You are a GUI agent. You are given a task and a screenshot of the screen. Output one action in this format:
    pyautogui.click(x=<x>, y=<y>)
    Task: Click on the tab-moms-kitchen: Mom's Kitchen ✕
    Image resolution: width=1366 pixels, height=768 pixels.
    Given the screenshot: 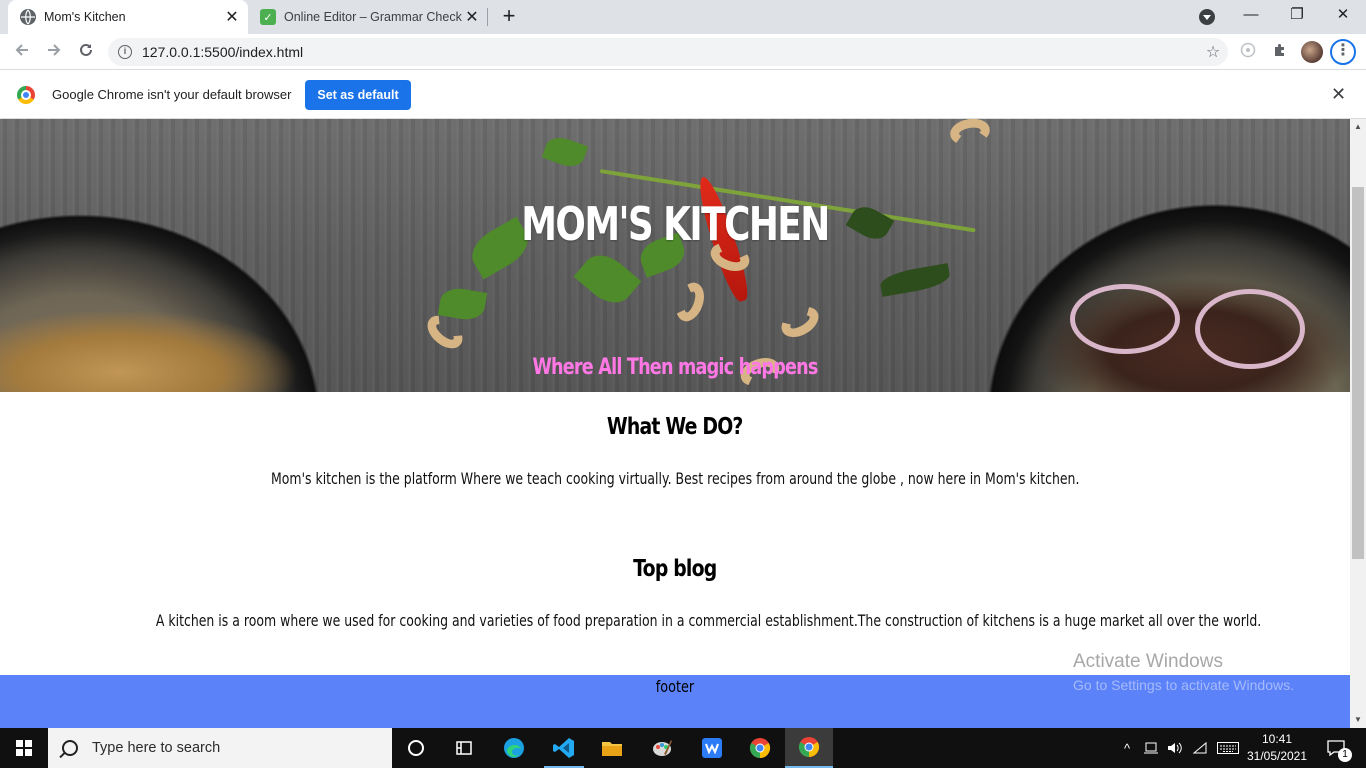 What is the action you would take?
    pyautogui.click(x=128, y=17)
    